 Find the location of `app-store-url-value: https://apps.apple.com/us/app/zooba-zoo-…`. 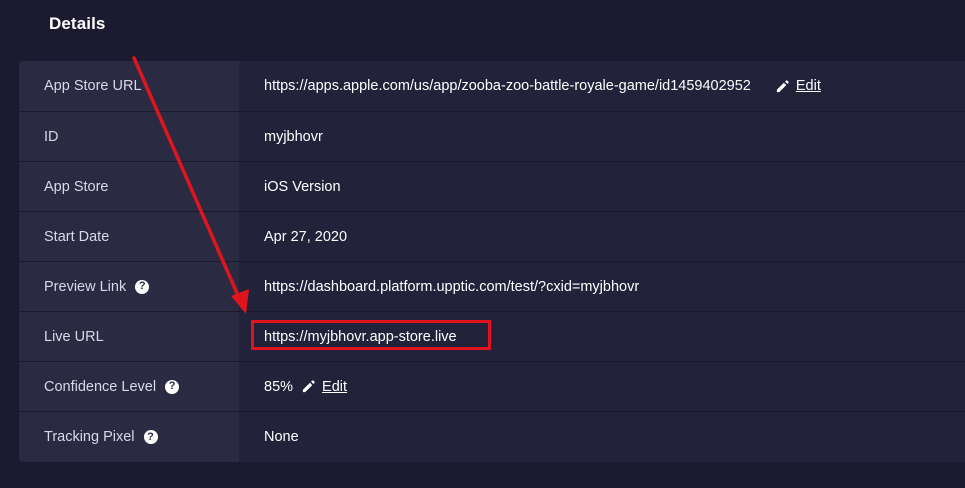

app-store-url-value: https://apps.apple.com/us/app/zooba-zoo-… is located at coordinates (507, 86).